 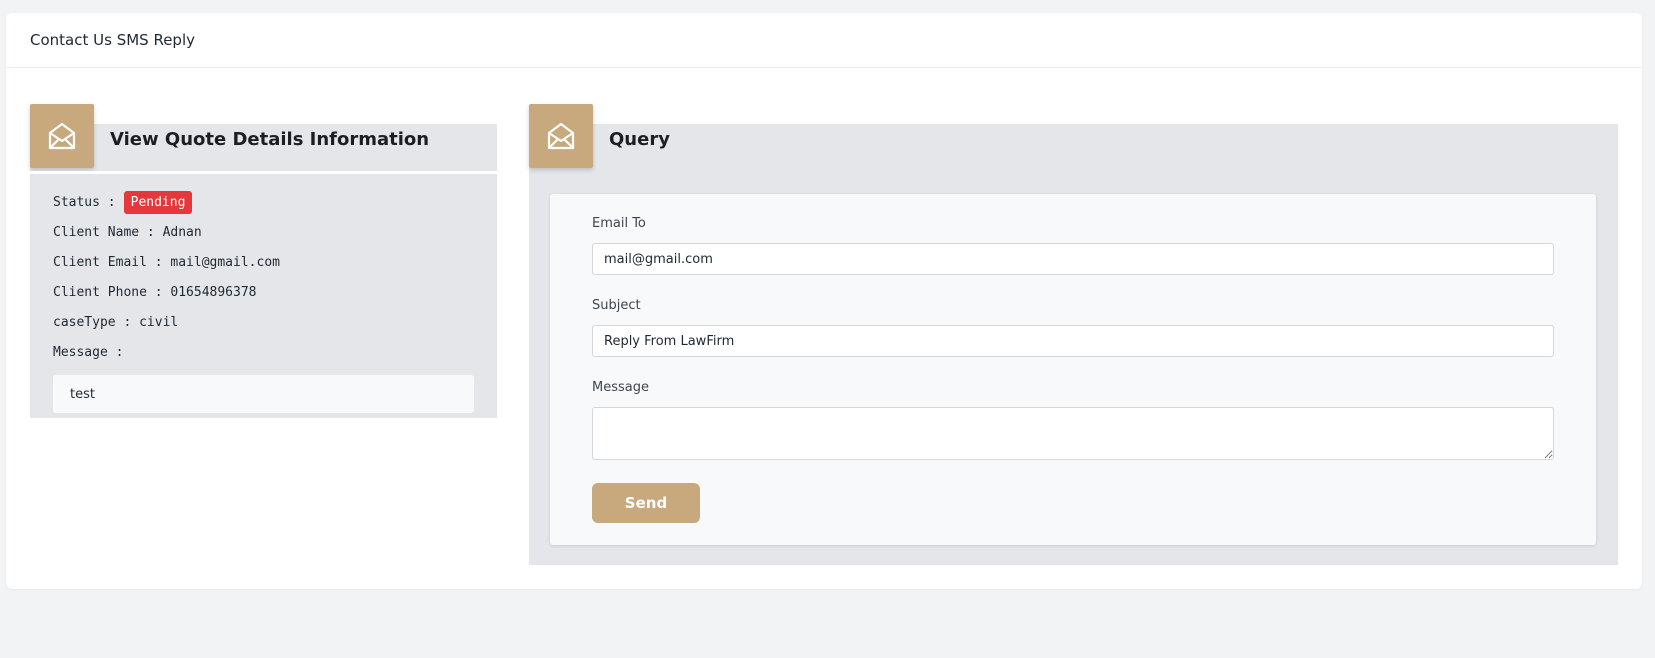 What do you see at coordinates (824, 40) in the screenshot?
I see `page-header: Contact Us SMS Reply` at bounding box center [824, 40].